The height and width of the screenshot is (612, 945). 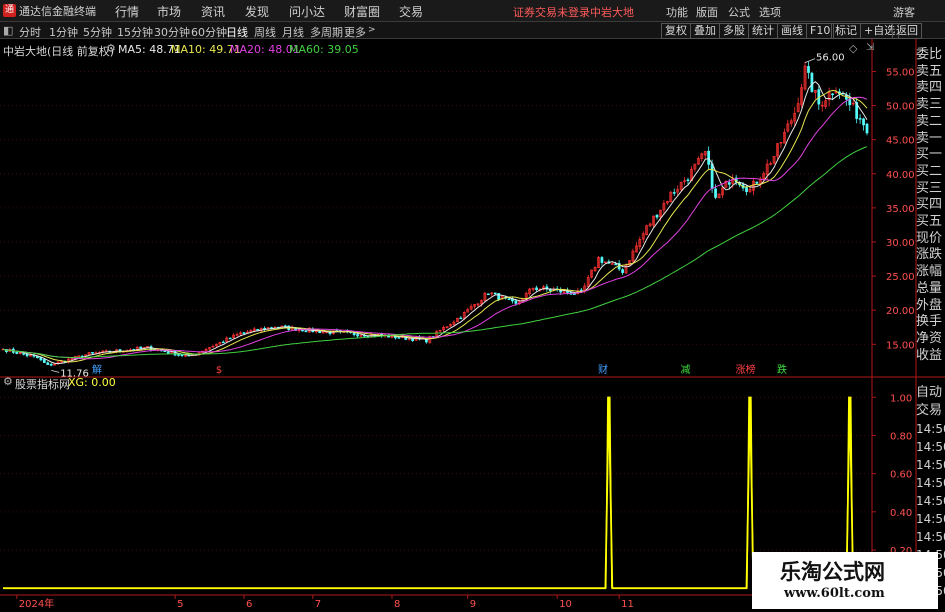 What do you see at coordinates (782, 369) in the screenshot?
I see `event-marker-5: 跌` at bounding box center [782, 369].